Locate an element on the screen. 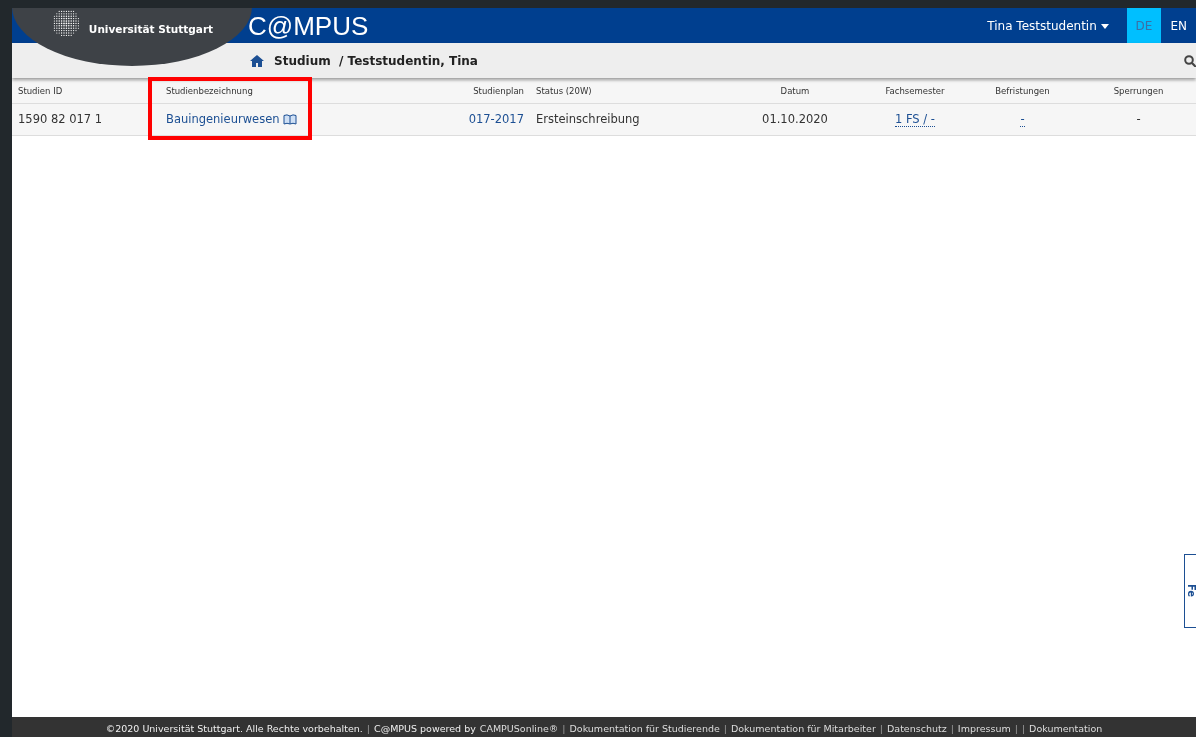 The height and width of the screenshot is (737, 1196). book-icon is located at coordinates (290, 119).